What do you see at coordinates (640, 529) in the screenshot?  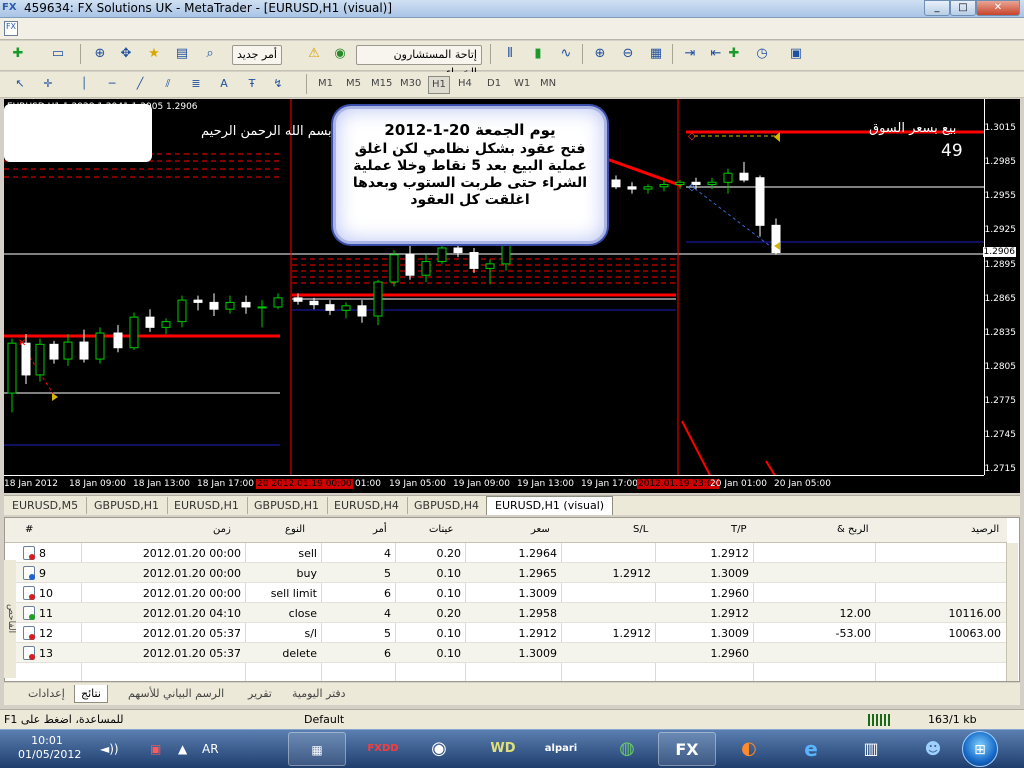 I see `header-sl: S/L` at bounding box center [640, 529].